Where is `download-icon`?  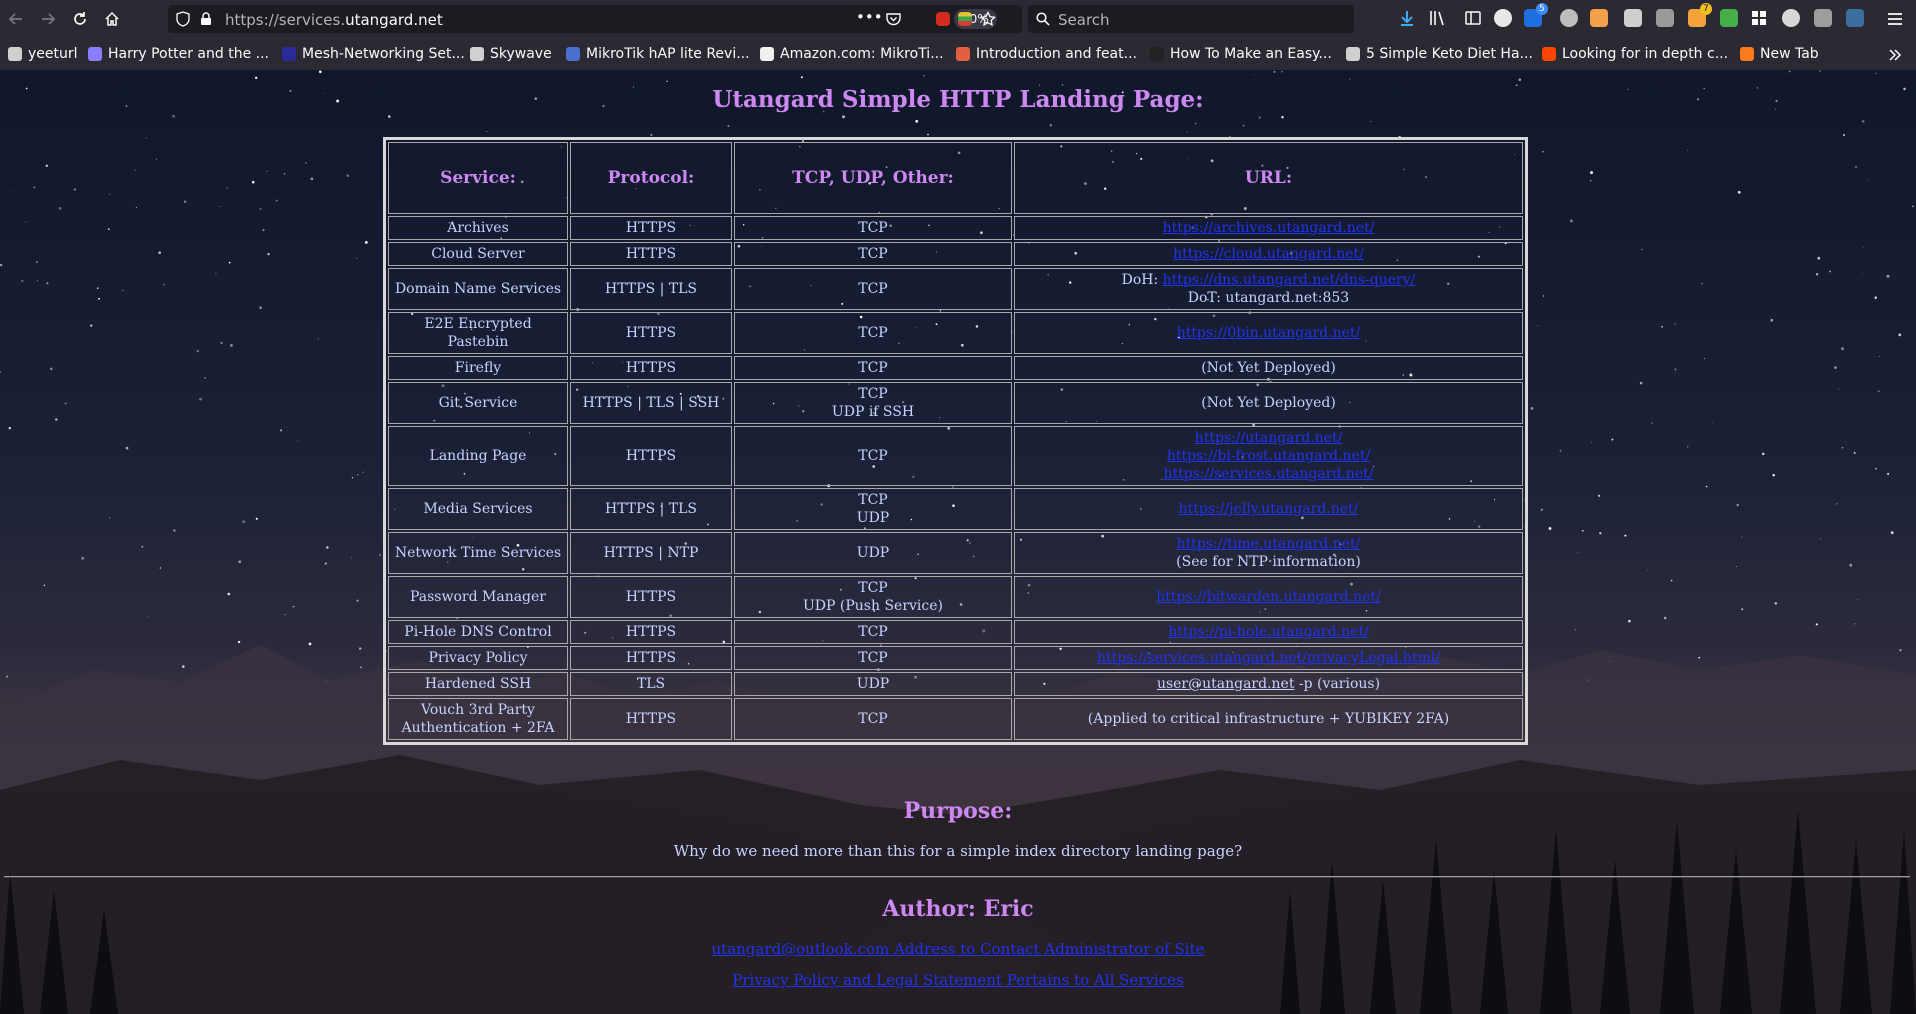
download-icon is located at coordinates (1407, 18).